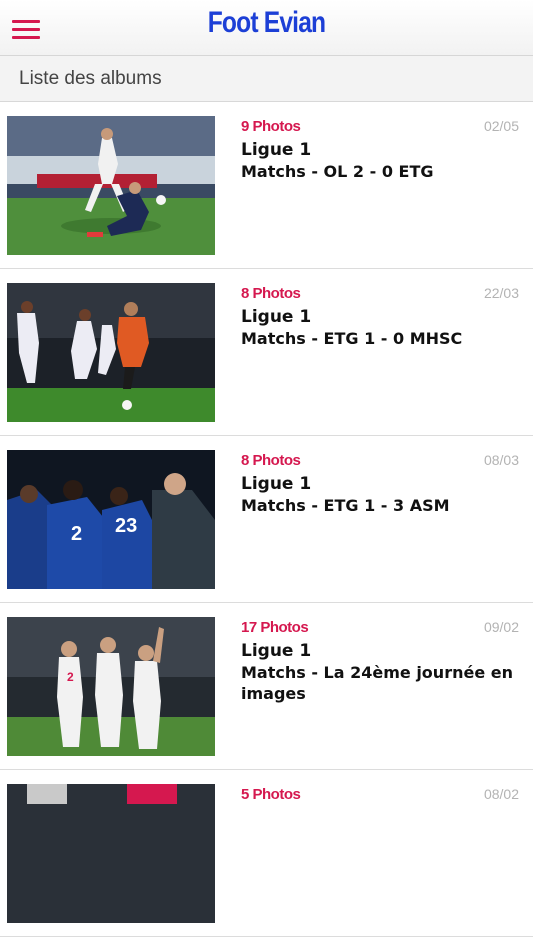  What do you see at coordinates (266, 22) in the screenshot?
I see `app-title: Foot Evian` at bounding box center [266, 22].